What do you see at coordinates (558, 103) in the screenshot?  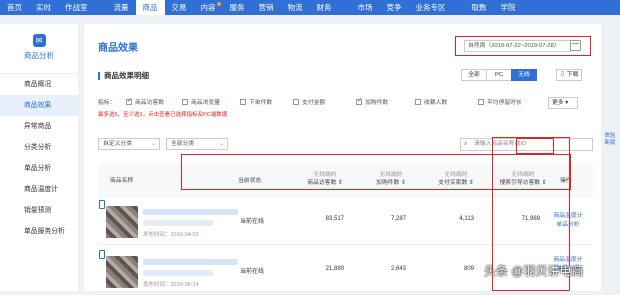 I see `more-label: 更多` at bounding box center [558, 103].